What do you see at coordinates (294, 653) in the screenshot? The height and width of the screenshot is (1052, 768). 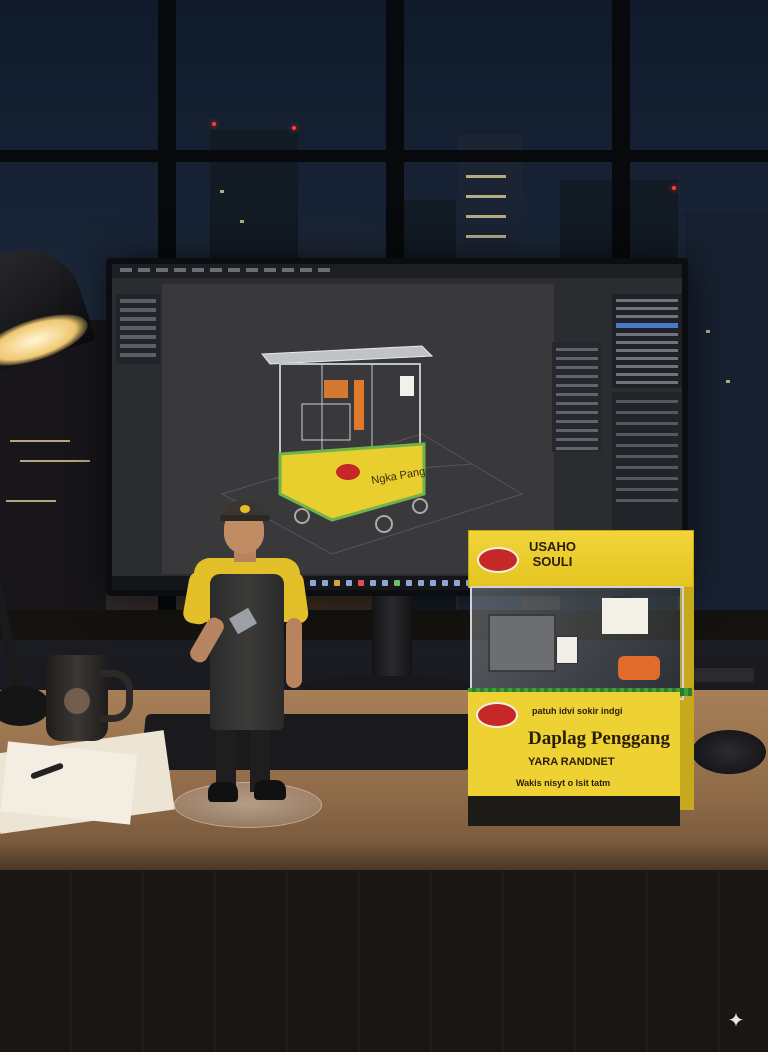 I see `figurine-arm` at bounding box center [294, 653].